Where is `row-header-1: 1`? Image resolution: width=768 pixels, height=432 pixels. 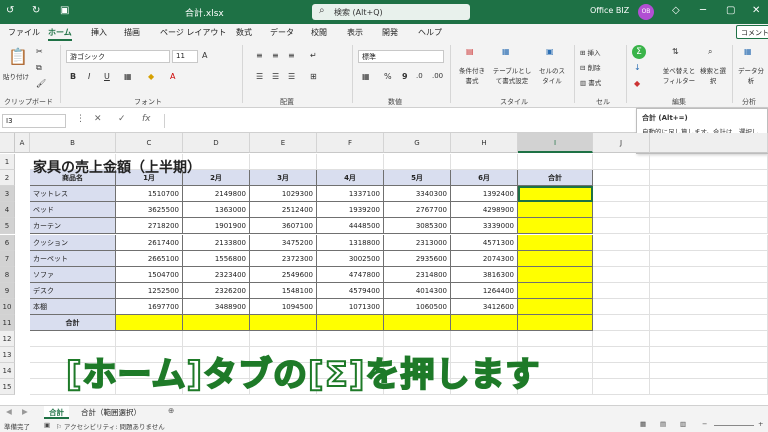
row-header-1: 1 is located at coordinates (7, 162).